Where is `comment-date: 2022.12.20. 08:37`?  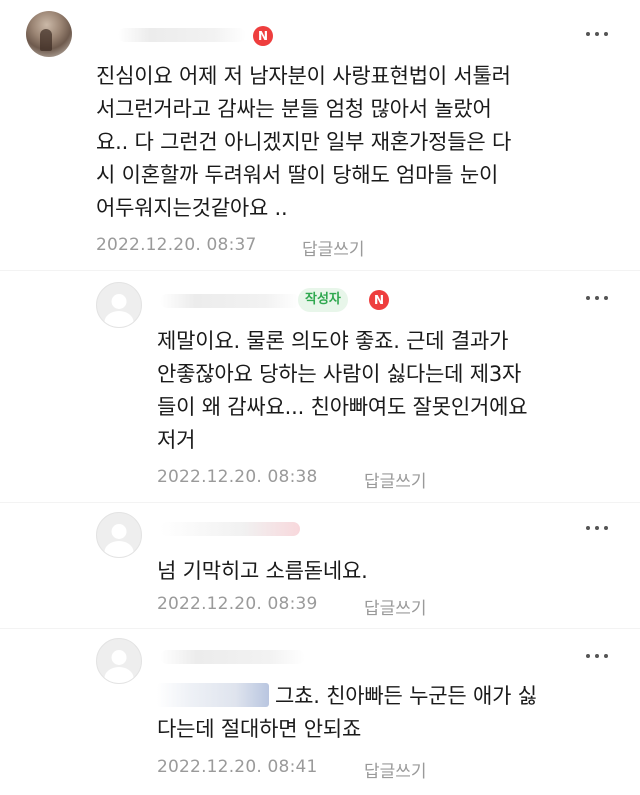 comment-date: 2022.12.20. 08:37 is located at coordinates (176, 245).